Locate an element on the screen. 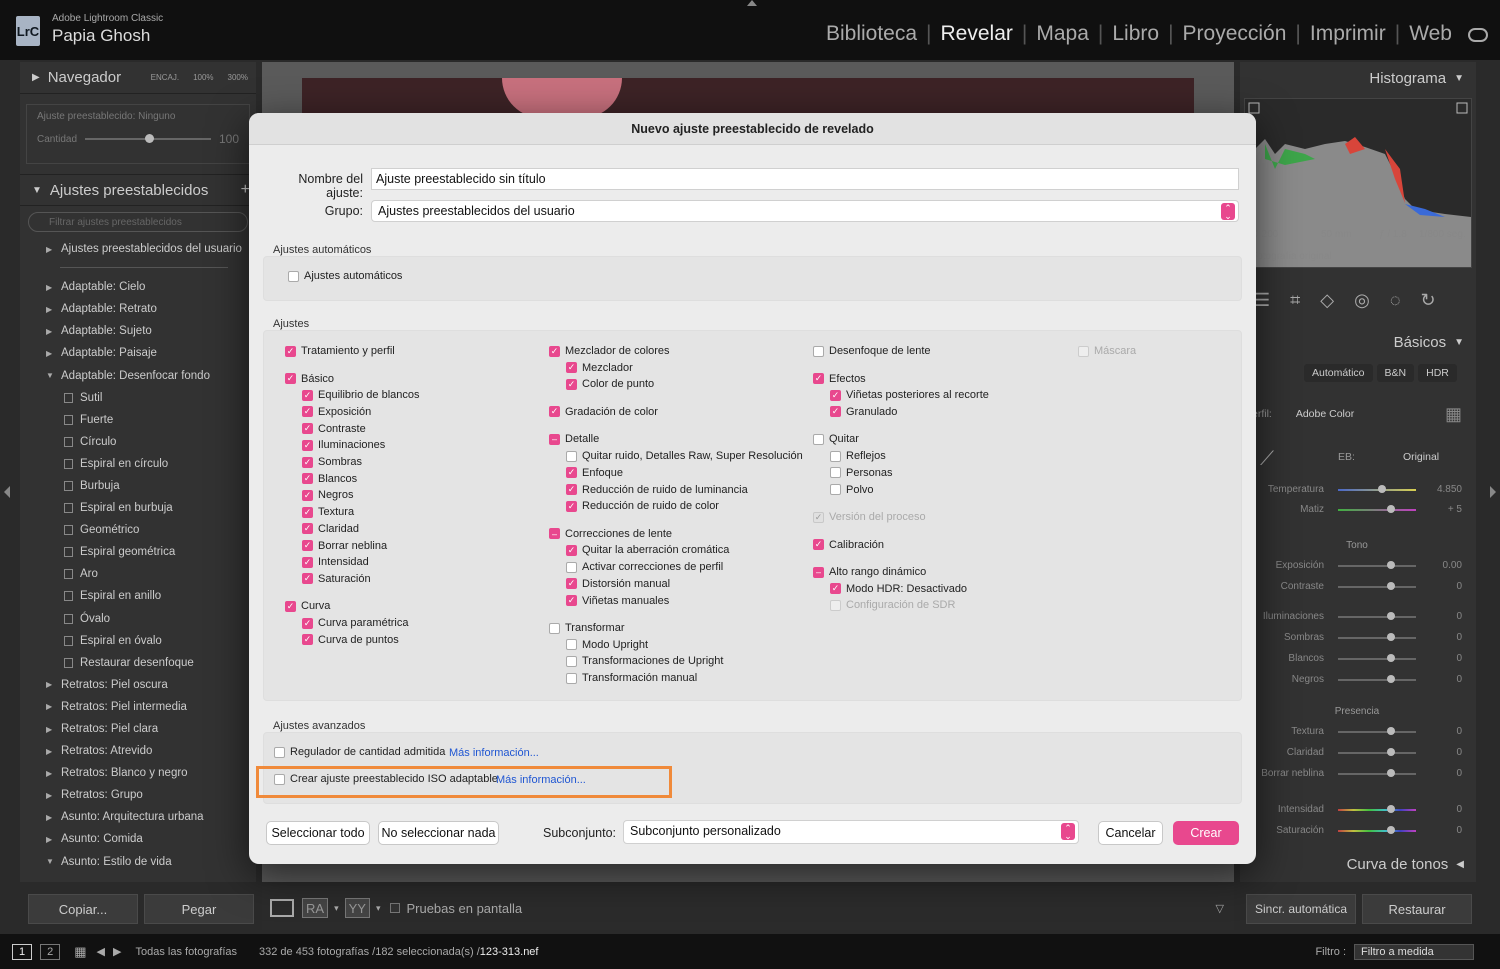  slider-value: + 5 is located at coordinates (1455, 509).